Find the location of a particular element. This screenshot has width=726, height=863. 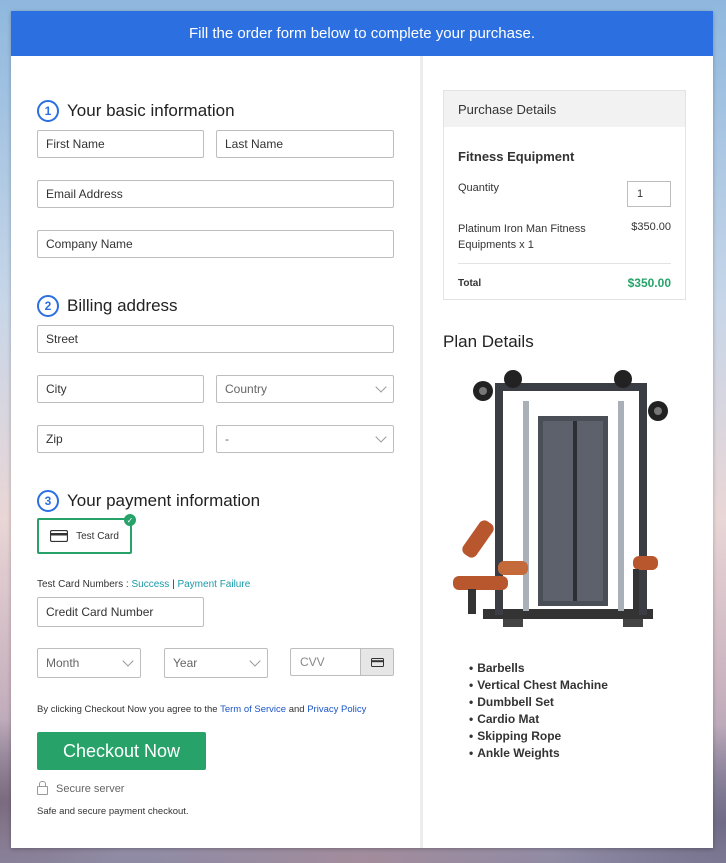

basic-info-title: Your basic information is located at coordinates (151, 110).